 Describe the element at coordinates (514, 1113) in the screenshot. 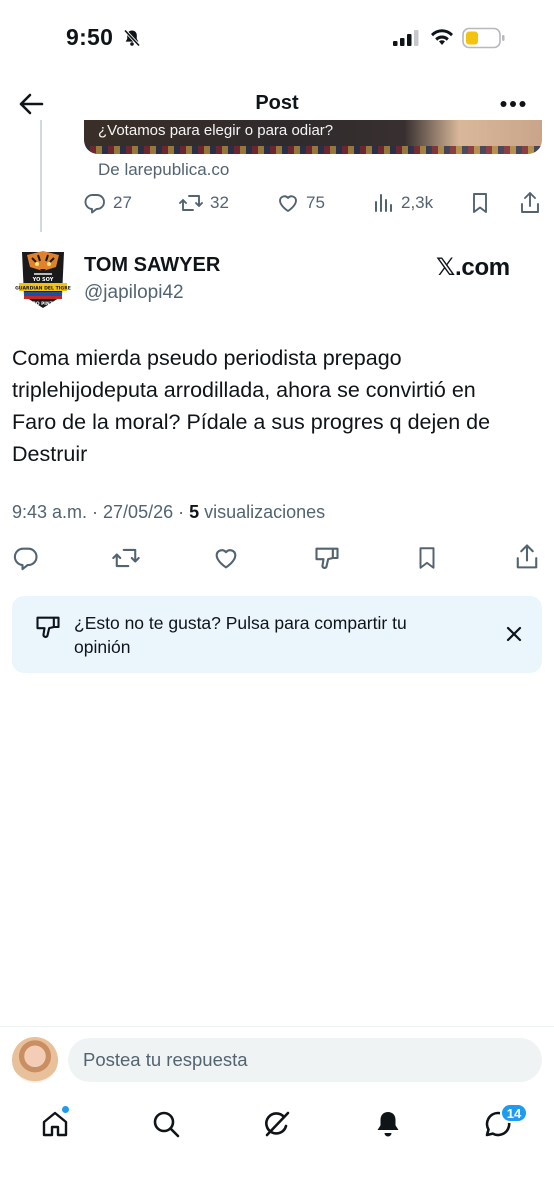

I see `messages-badge: 14` at that location.